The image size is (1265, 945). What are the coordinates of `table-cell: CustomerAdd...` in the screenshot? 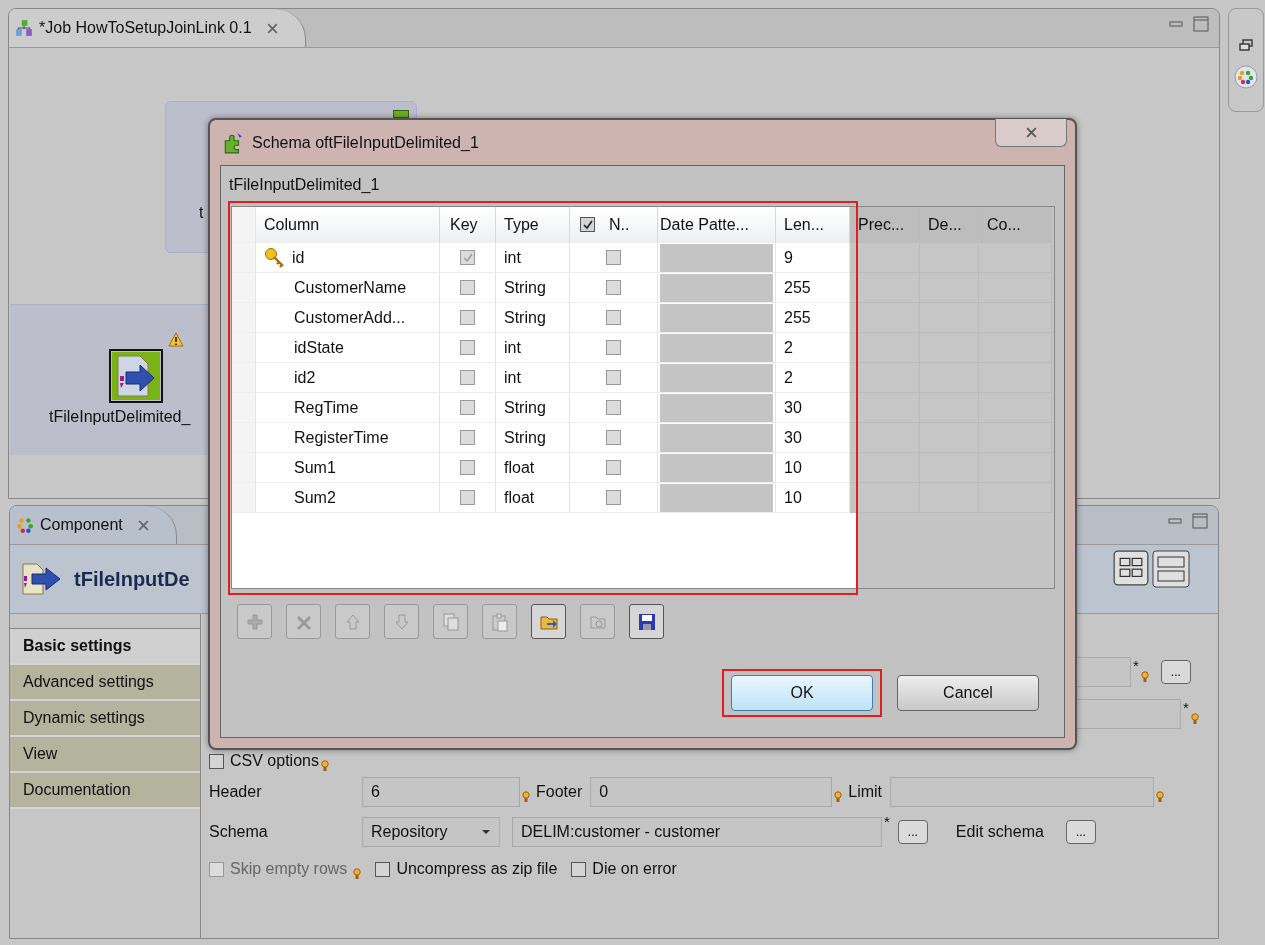 It's located at (348, 318).